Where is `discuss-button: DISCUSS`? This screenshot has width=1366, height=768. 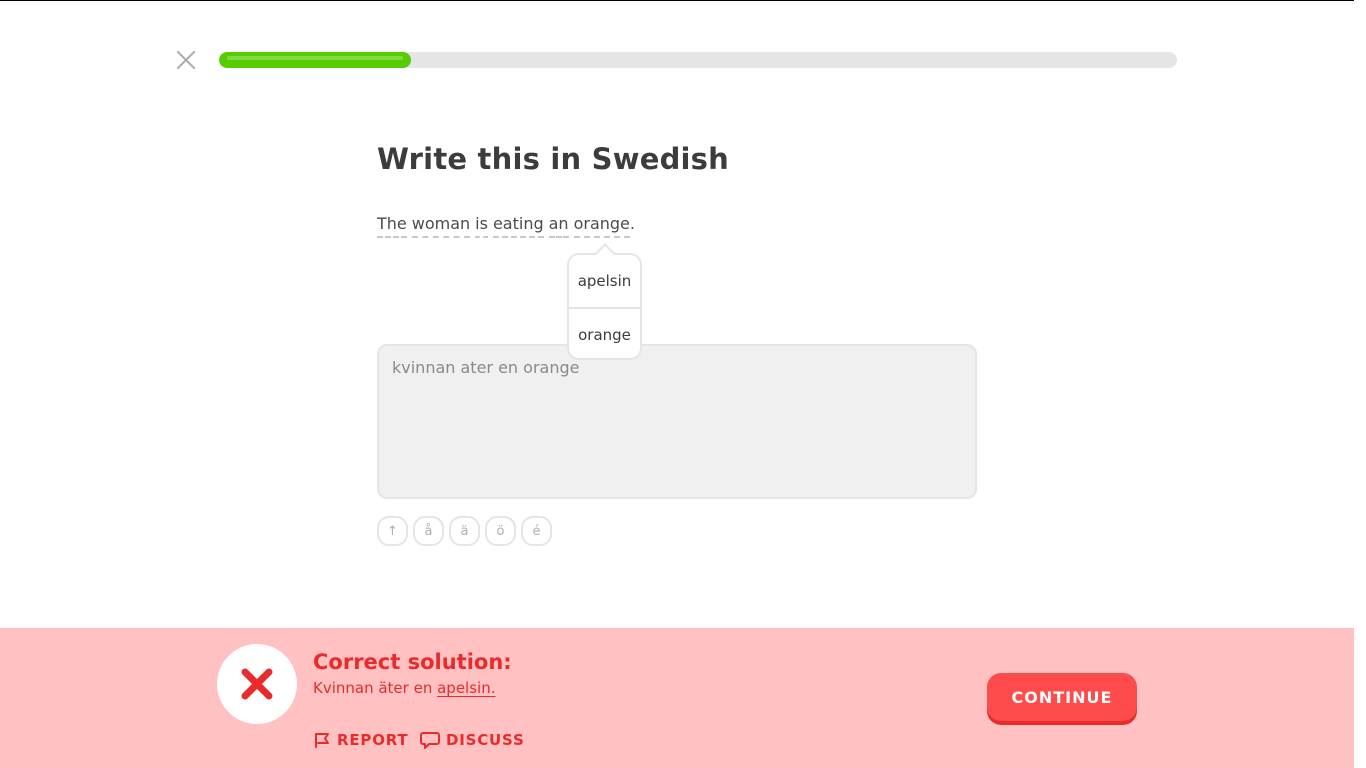
discuss-button: DISCUSS is located at coordinates (472, 740).